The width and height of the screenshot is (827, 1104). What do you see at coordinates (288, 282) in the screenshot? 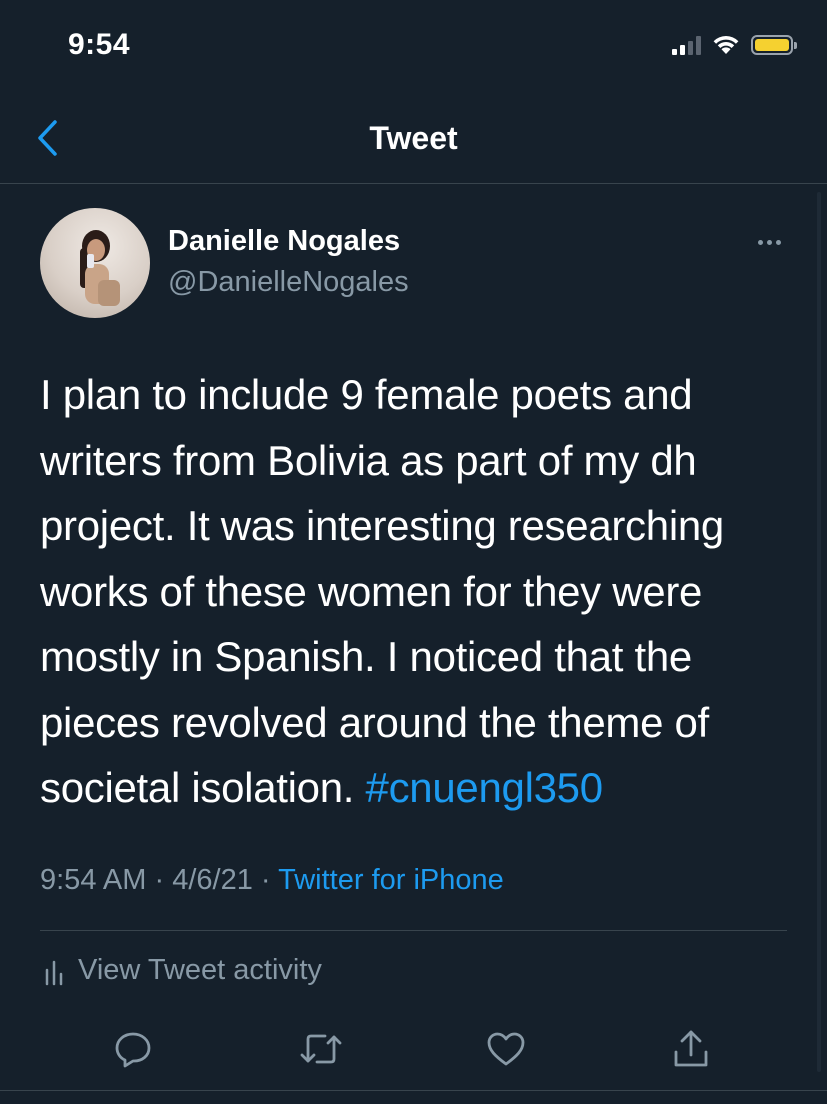
I see `author-handle: @DanielleNogales` at bounding box center [288, 282].